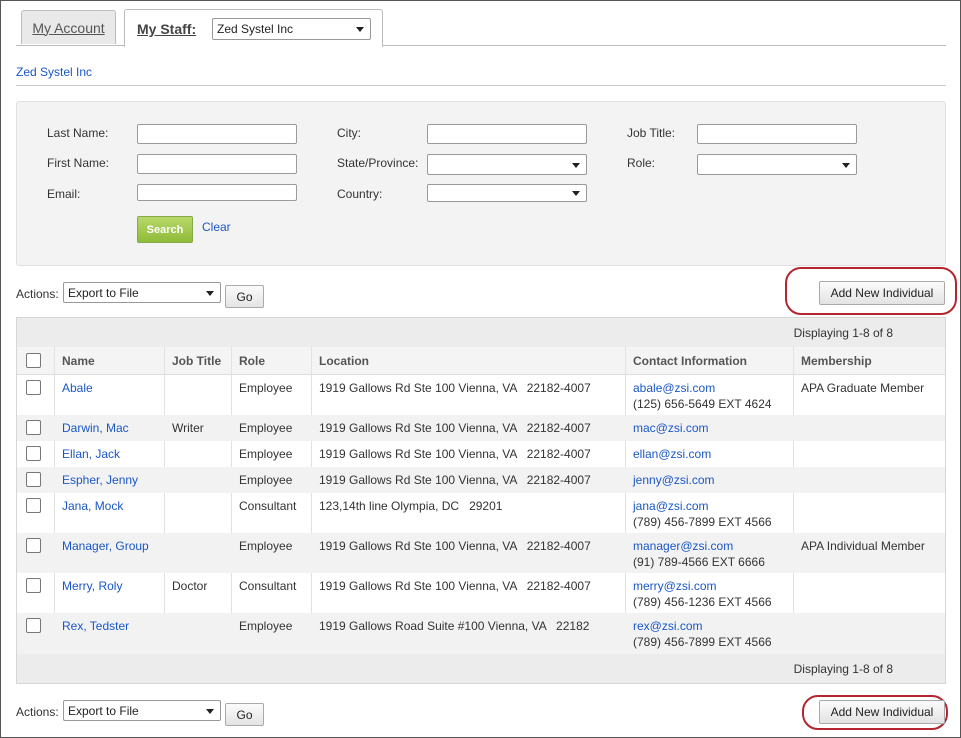 Image resolution: width=961 pixels, height=738 pixels. I want to click on organization-link: Zed Systel Inc, so click(54, 72).